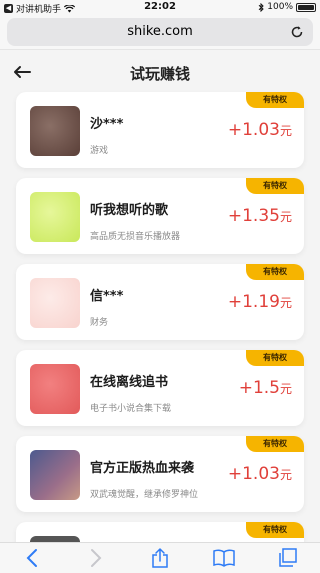 This screenshot has width=320, height=573. I want to click on page-title: 试玩赚钱, so click(159, 74).